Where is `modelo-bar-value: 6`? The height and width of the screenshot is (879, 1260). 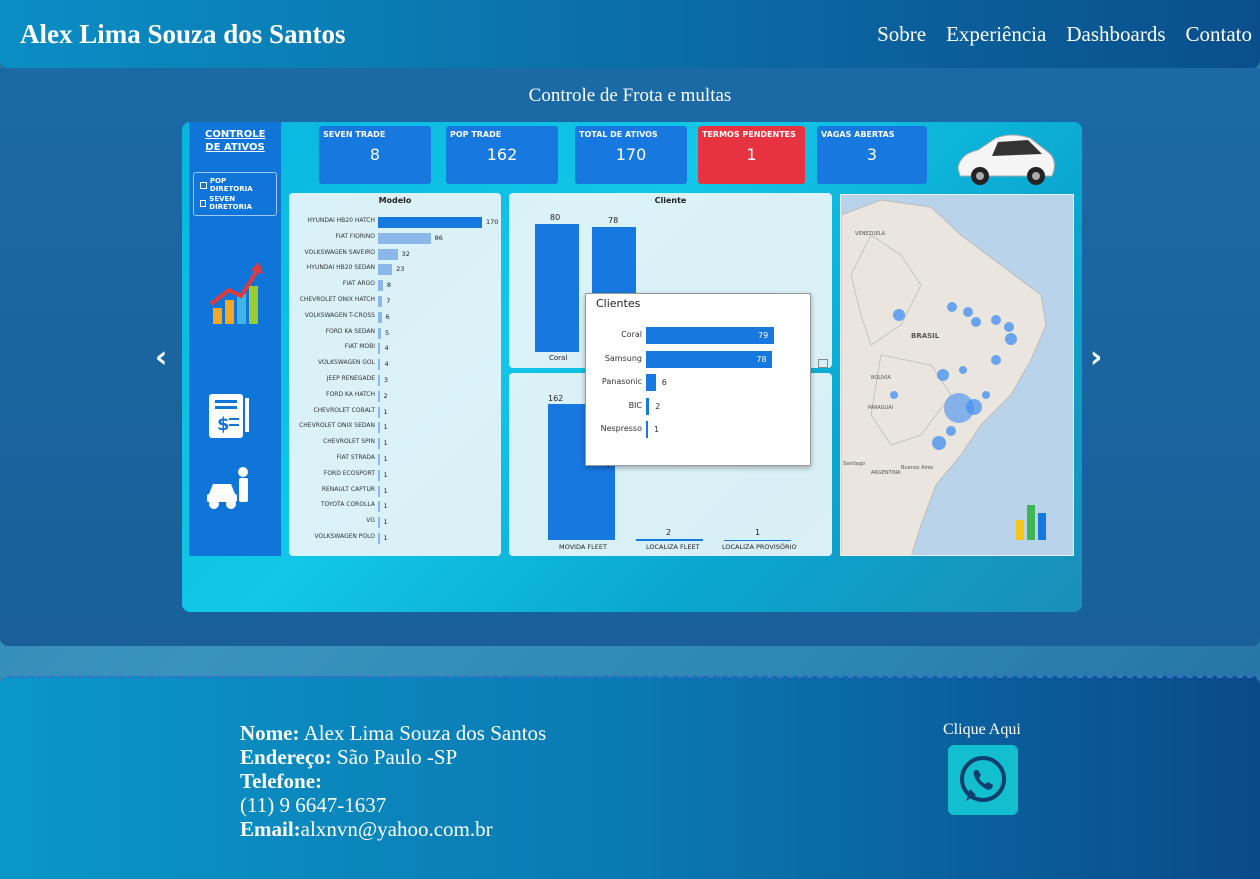
modelo-bar-value: 6 is located at coordinates (387, 316).